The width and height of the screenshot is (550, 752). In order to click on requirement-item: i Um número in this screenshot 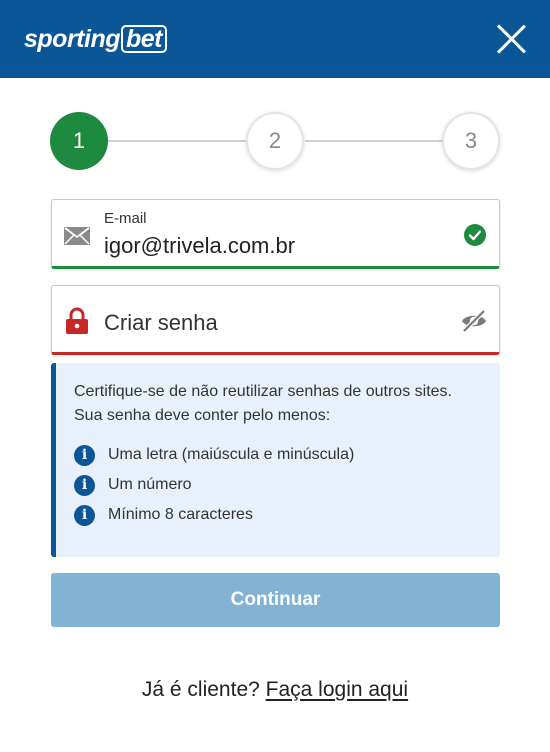, I will do `click(278, 485)`.